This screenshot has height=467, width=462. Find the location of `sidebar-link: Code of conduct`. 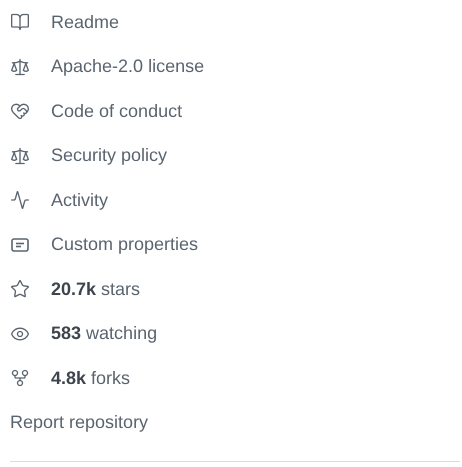

sidebar-link: Code of conduct is located at coordinates (96, 111).